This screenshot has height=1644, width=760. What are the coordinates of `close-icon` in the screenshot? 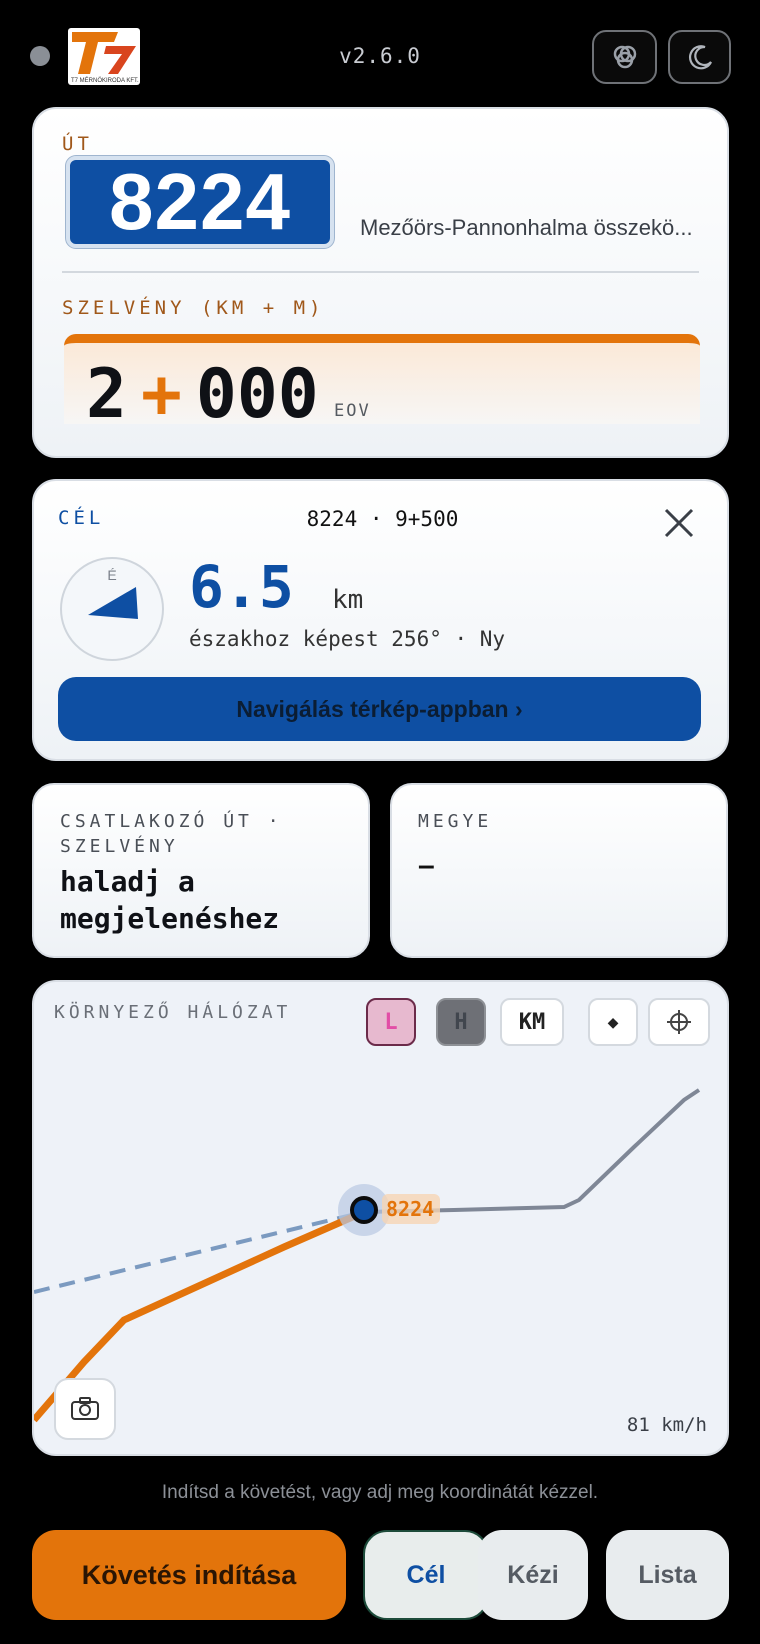 It's located at (679, 523).